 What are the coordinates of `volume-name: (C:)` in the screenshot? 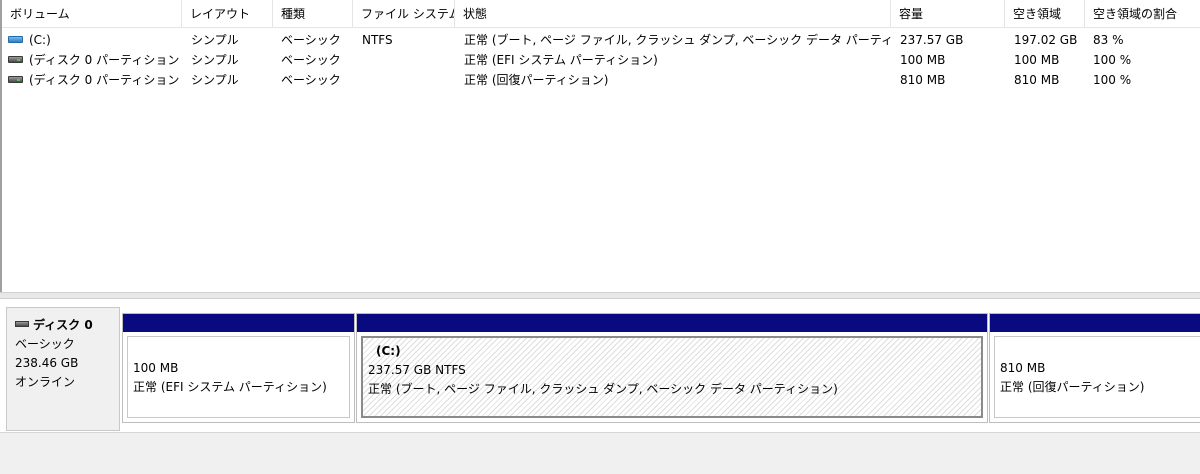 It's located at (40, 40).